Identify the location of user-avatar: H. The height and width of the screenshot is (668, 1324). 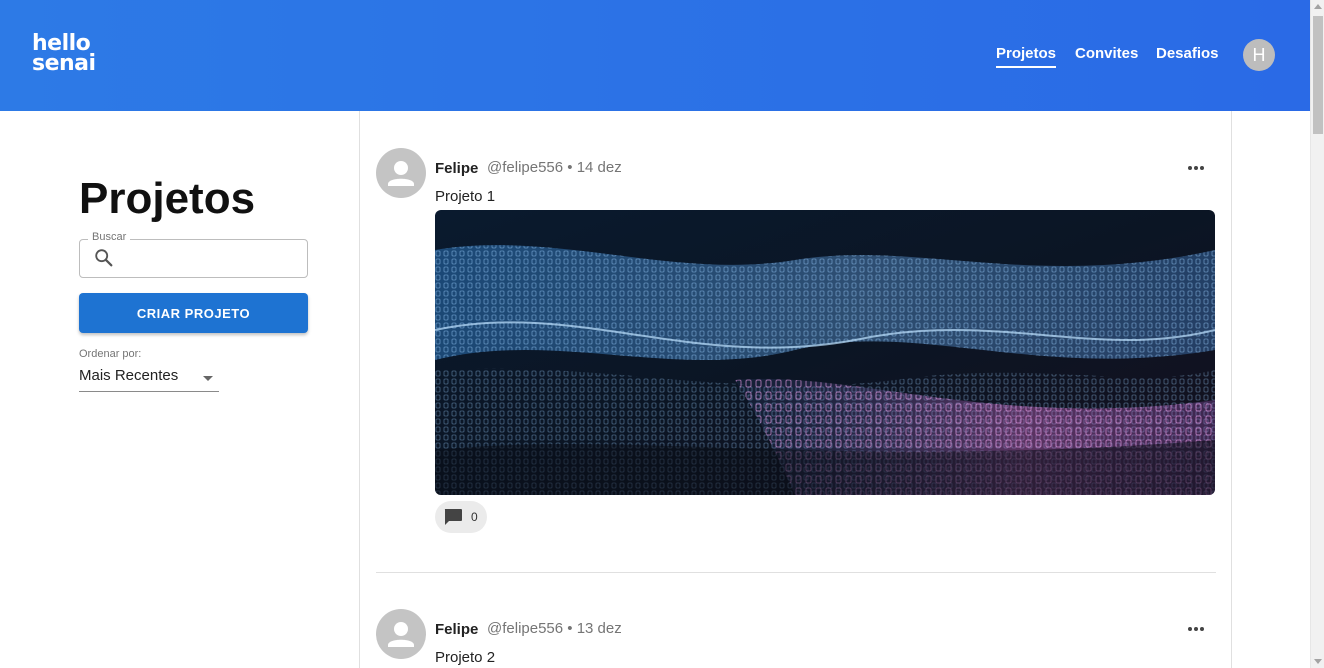
(1259, 55).